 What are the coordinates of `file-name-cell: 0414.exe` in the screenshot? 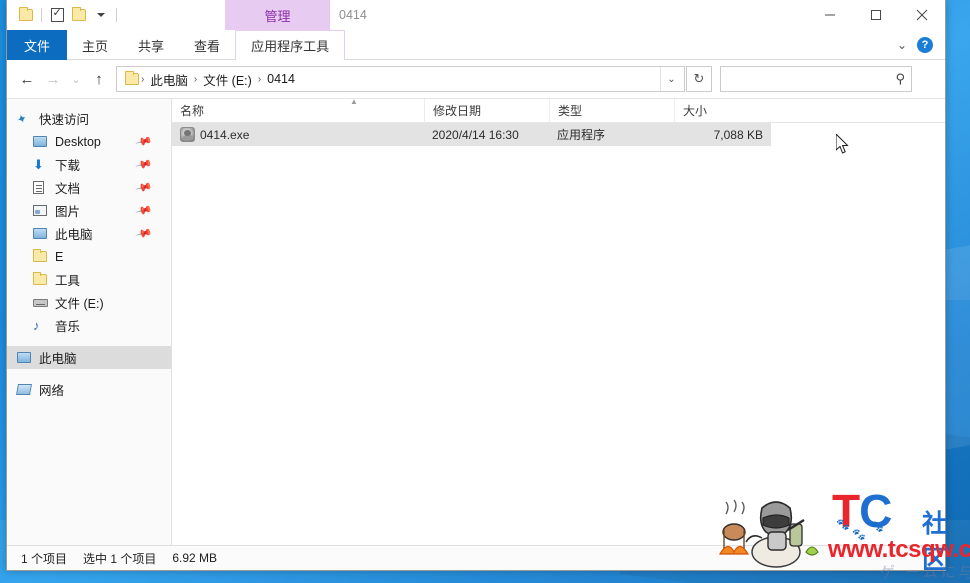 It's located at (298, 134).